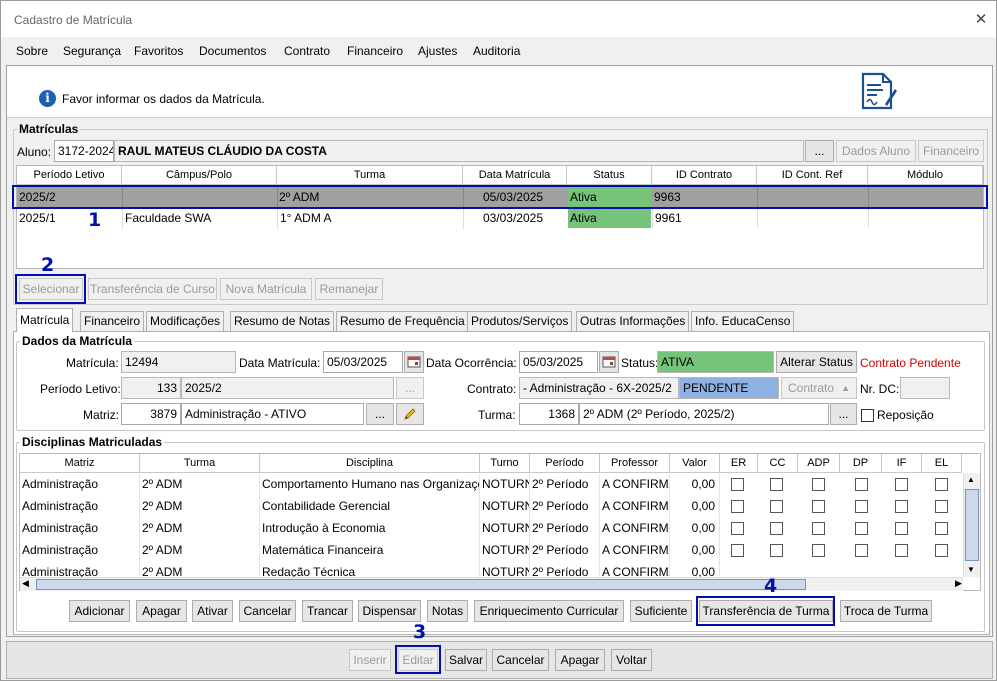 This screenshot has height=681, width=997. Describe the element at coordinates (981, 19) in the screenshot. I see `close-icon: ✕` at that location.